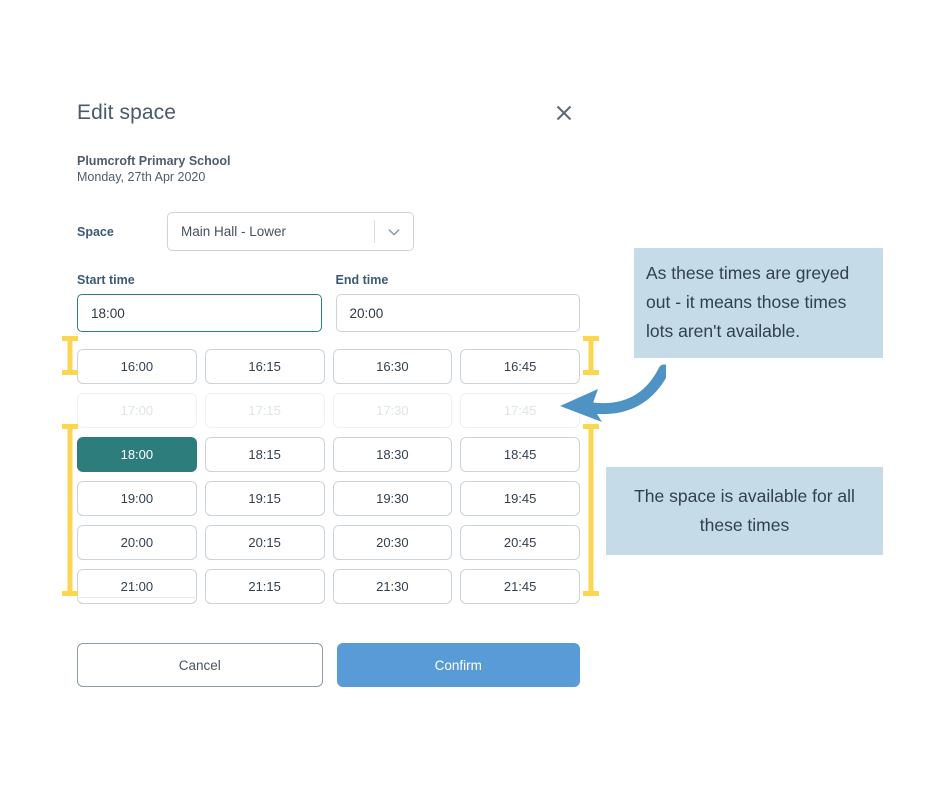  I want to click on time-slot: 16:15, so click(264, 366).